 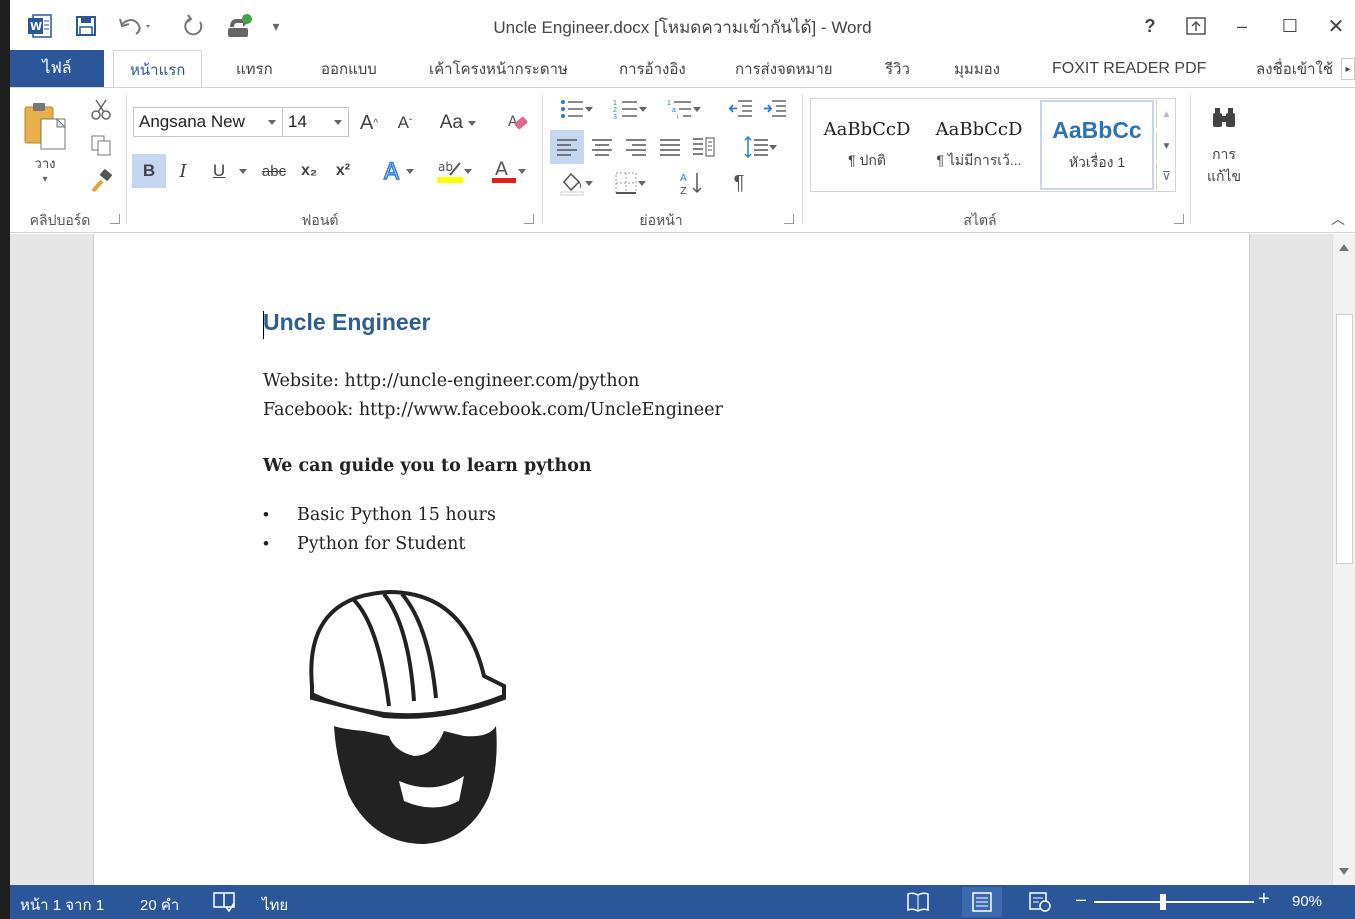 I want to click on engineer-helmet-image, so click(x=404, y=717).